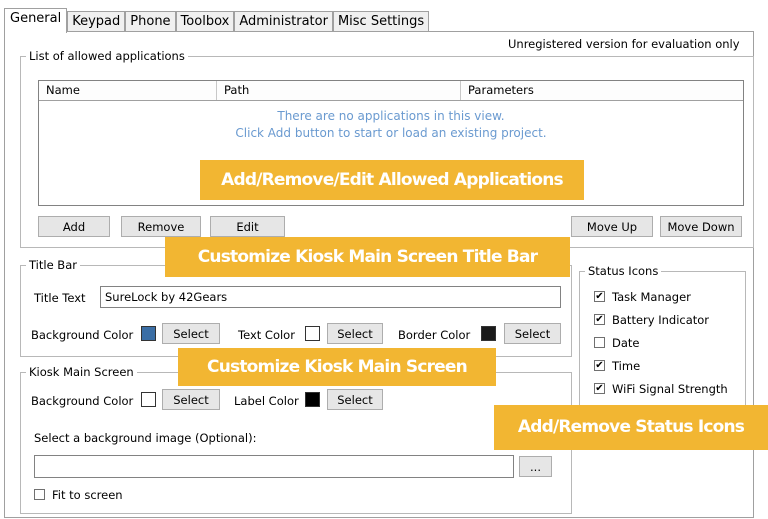  What do you see at coordinates (266, 401) in the screenshot?
I see `kiosk-label-color-label: Label Color` at bounding box center [266, 401].